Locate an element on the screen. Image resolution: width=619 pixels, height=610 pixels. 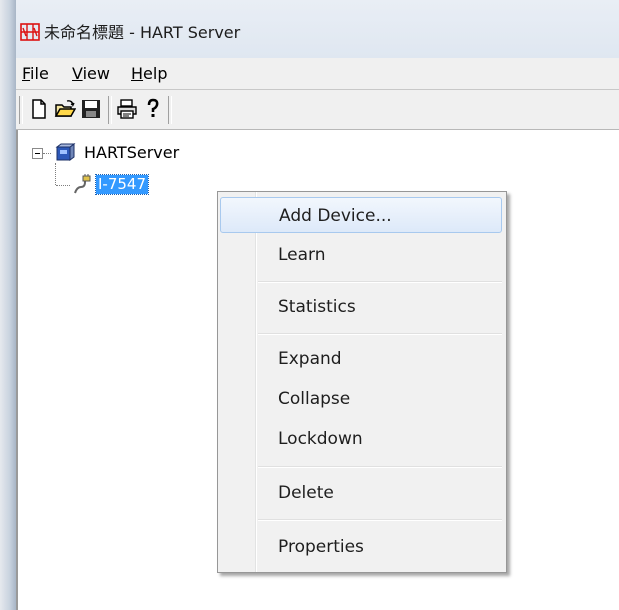
toolbar is located at coordinates (317, 110).